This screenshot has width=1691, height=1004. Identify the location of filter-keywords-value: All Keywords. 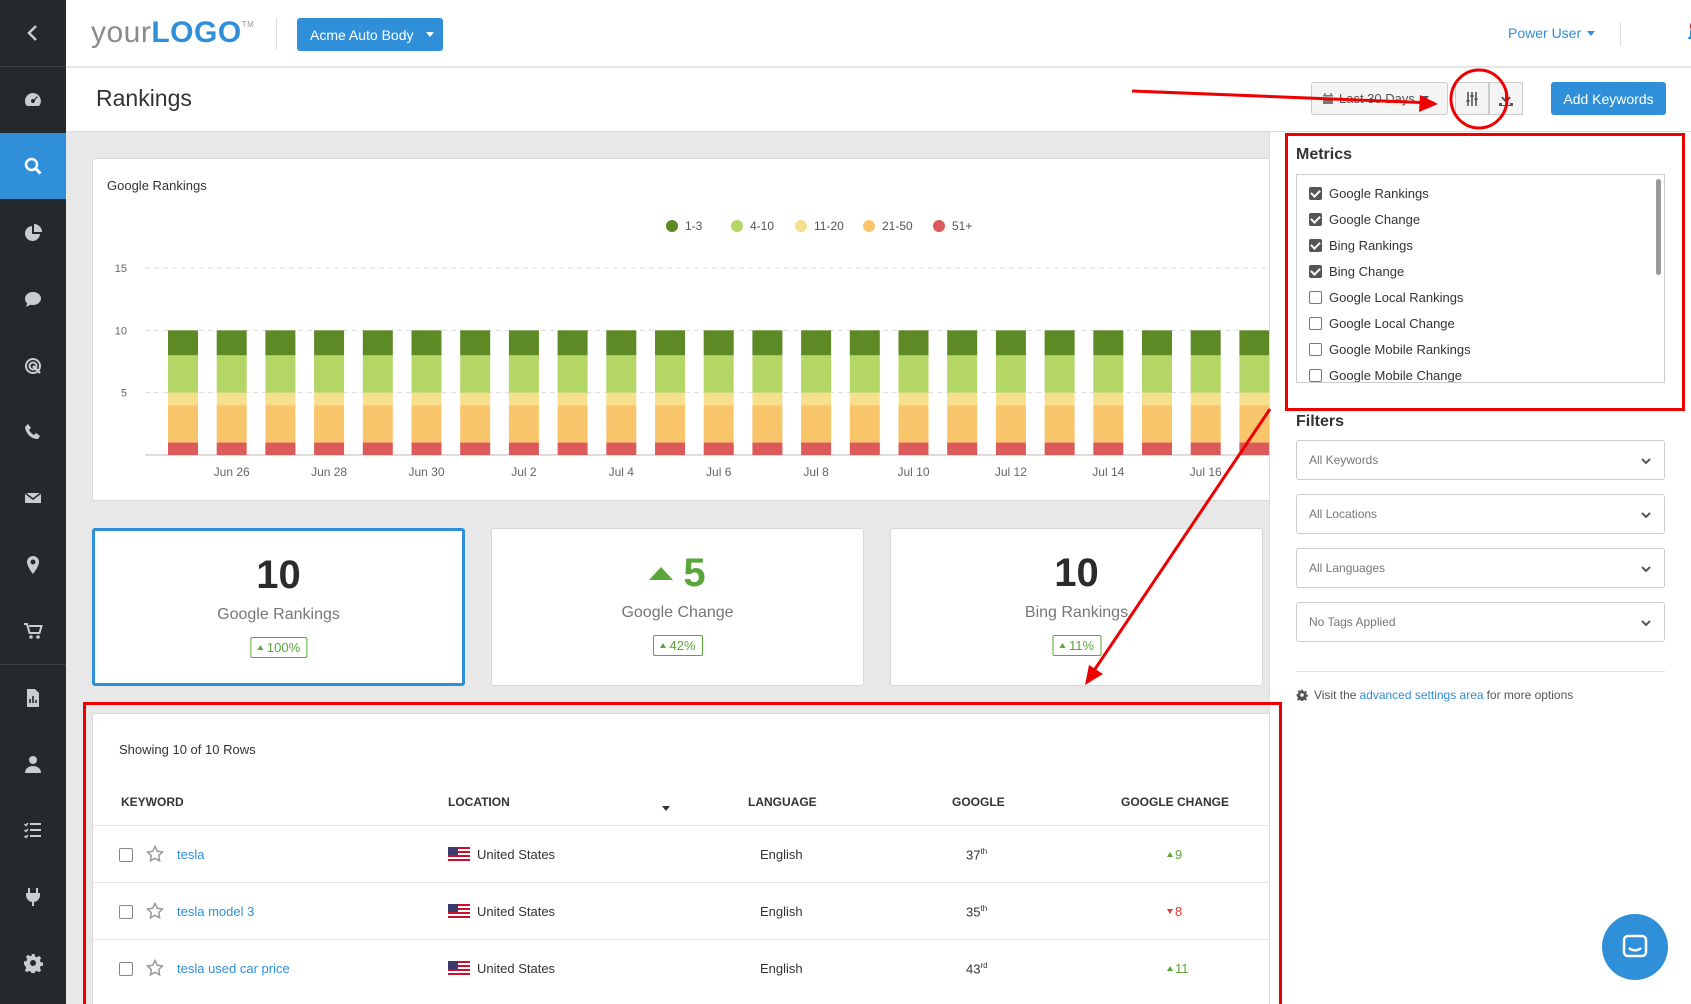
(1344, 460).